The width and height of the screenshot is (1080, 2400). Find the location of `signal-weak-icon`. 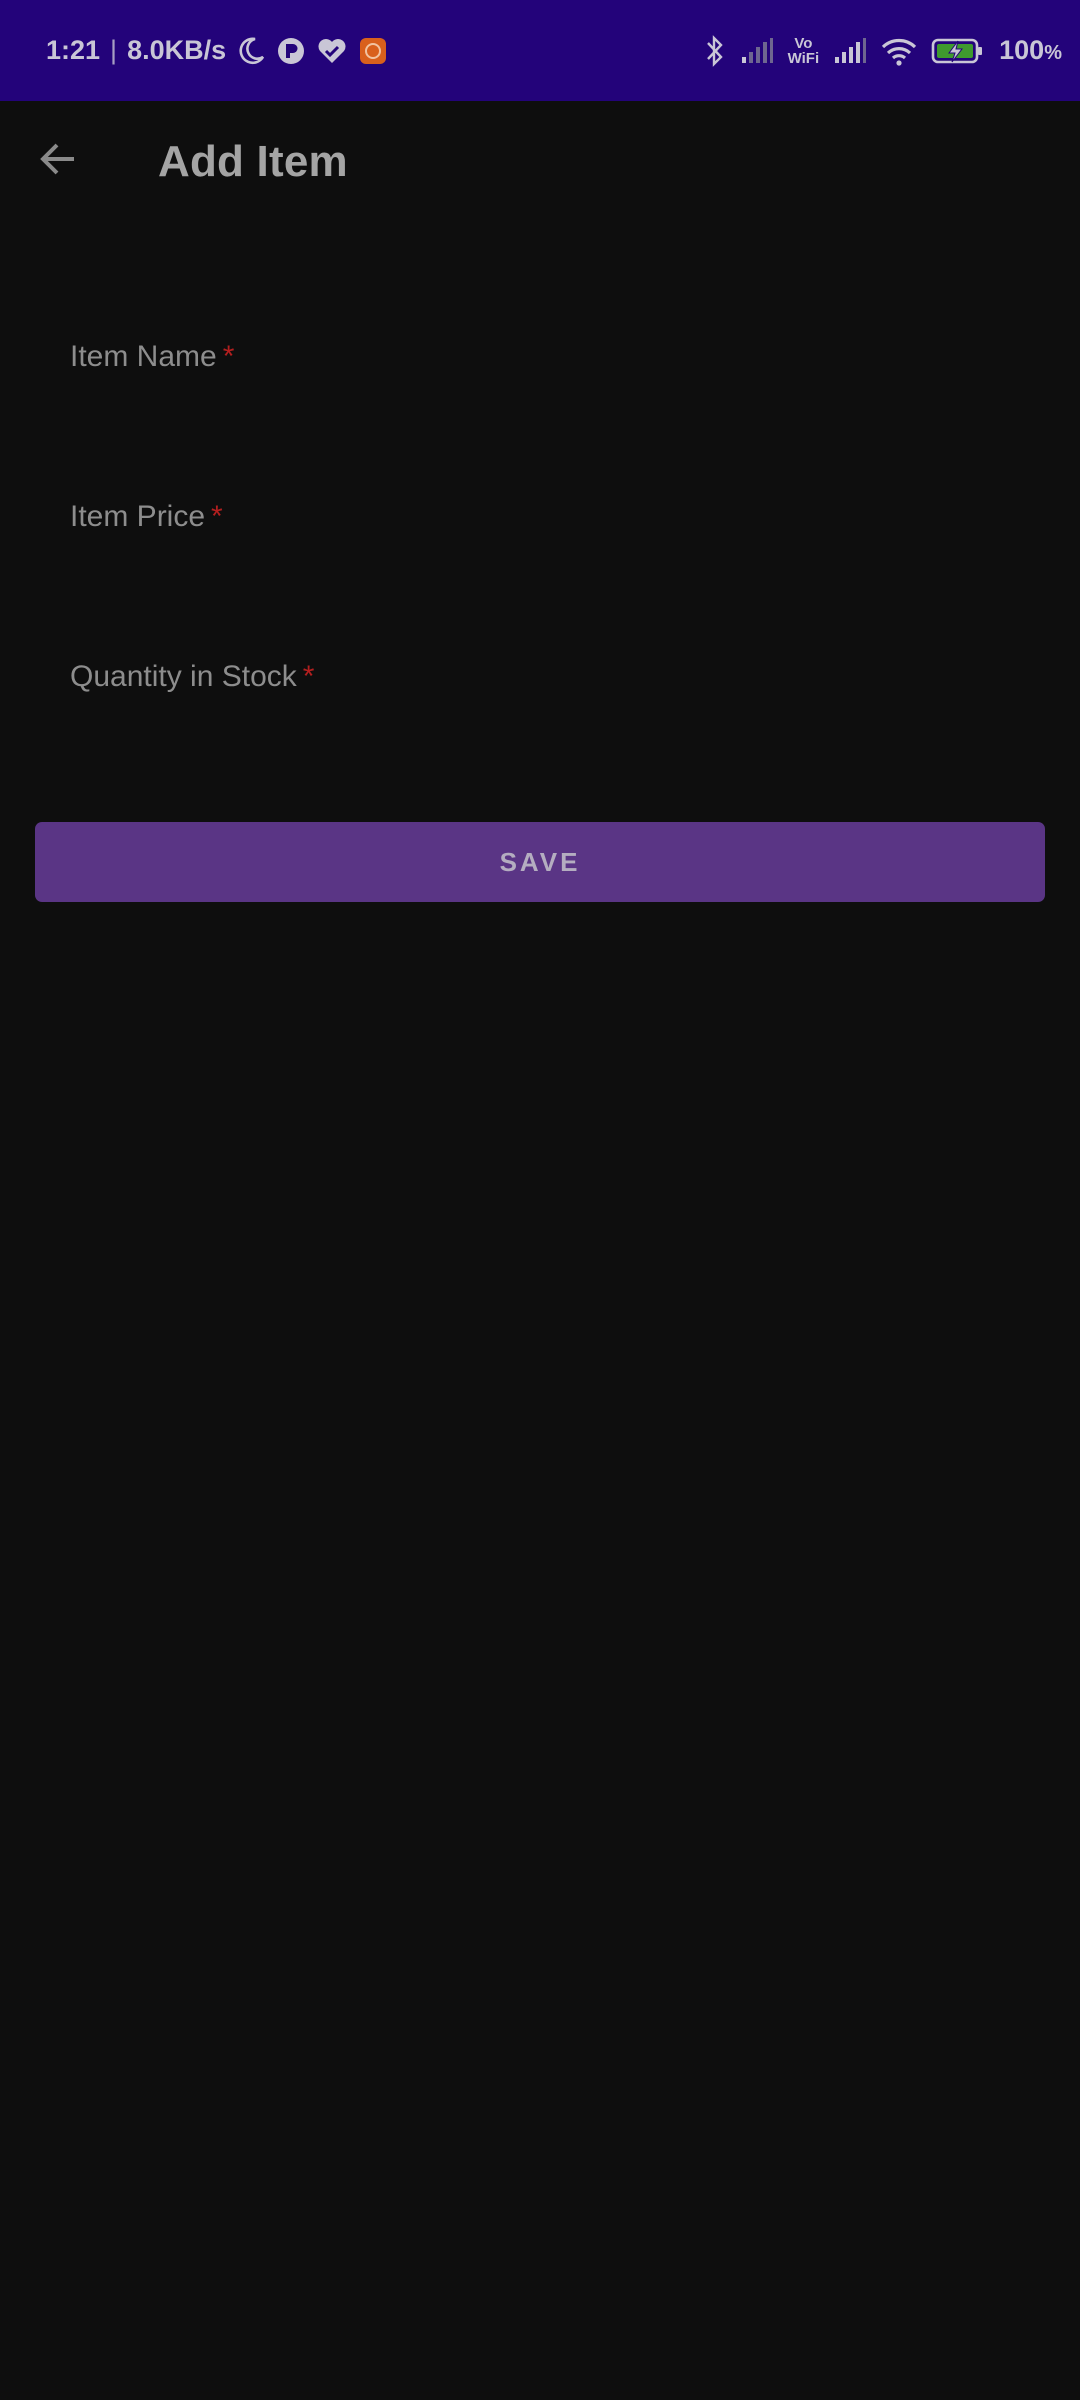

signal-weak-icon is located at coordinates (757, 51).